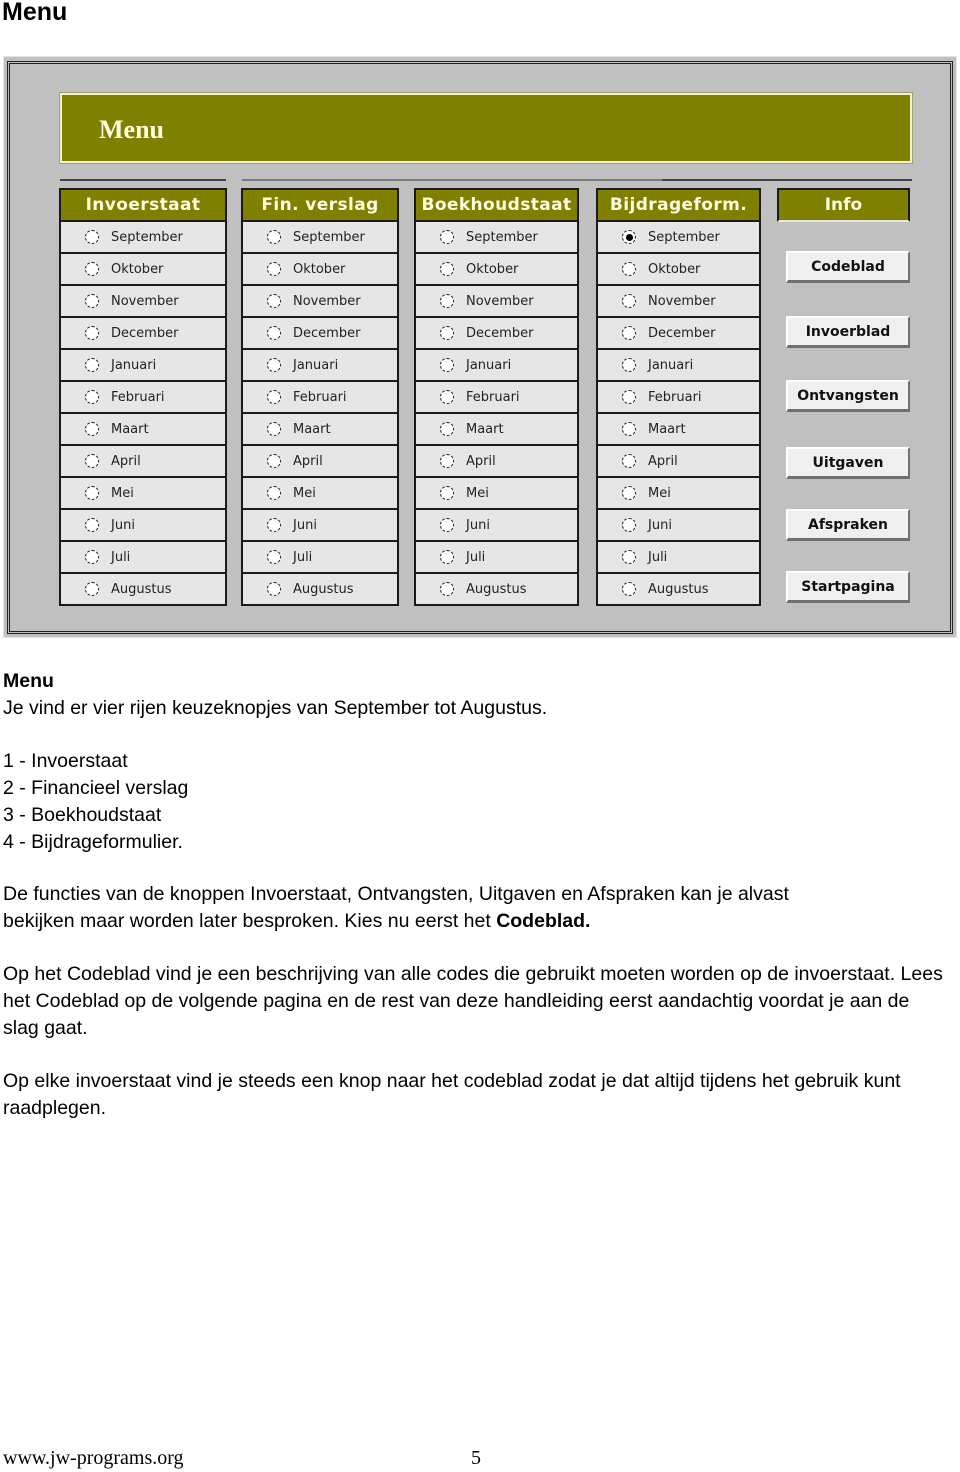 This screenshot has height=1472, width=960. Describe the element at coordinates (848, 396) in the screenshot. I see `ontvangsten-button: Ontvangsten` at that location.